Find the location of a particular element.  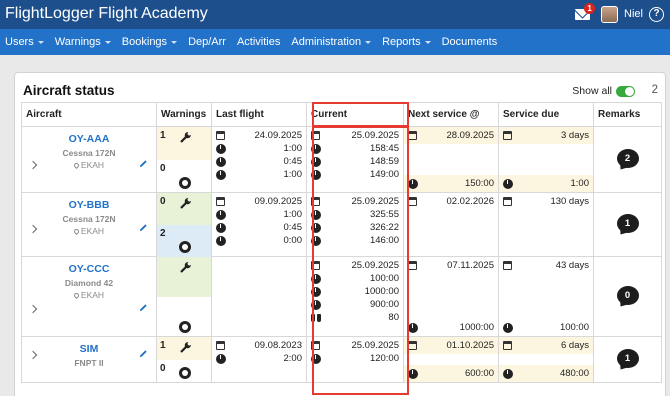

help-icon: ? is located at coordinates (656, 14).